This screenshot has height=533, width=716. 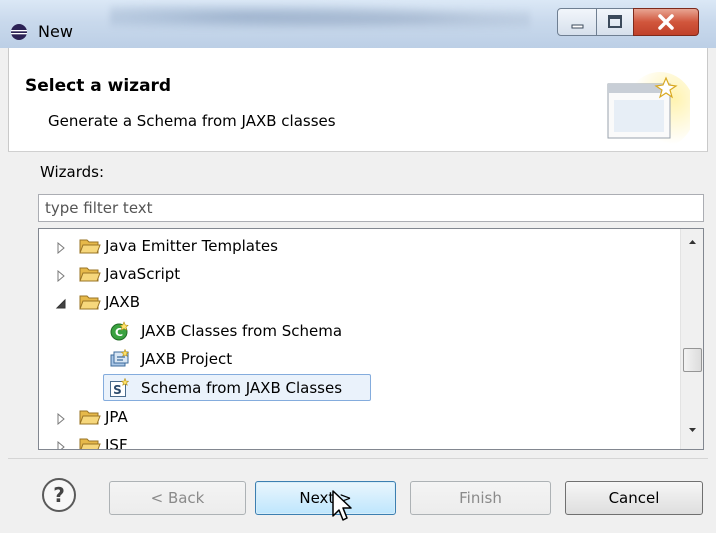 What do you see at coordinates (359, 303) in the screenshot?
I see `tree-item-jaxb: JAXB` at bounding box center [359, 303].